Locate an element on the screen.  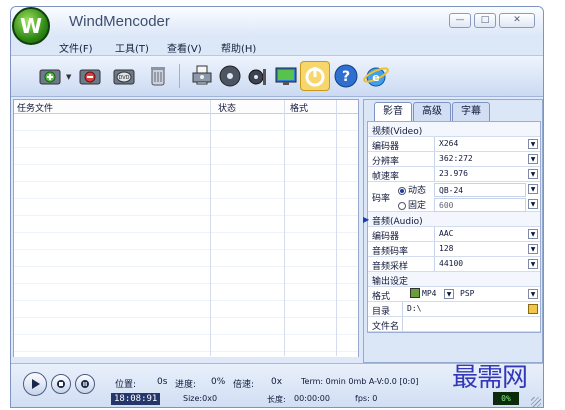
arrow-right-icon: ▶ is located at coordinates (366, 219).